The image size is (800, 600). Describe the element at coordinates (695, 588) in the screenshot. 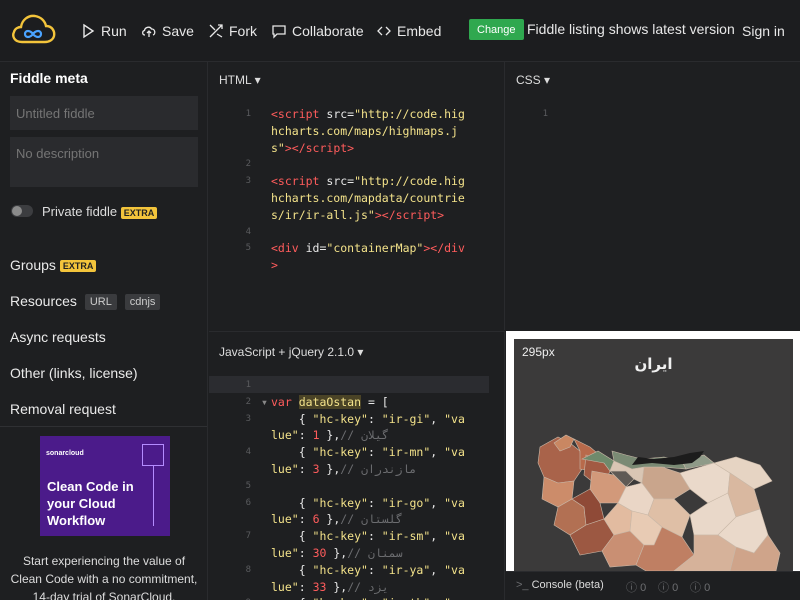

I see `debug-icon: ⓘ` at that location.